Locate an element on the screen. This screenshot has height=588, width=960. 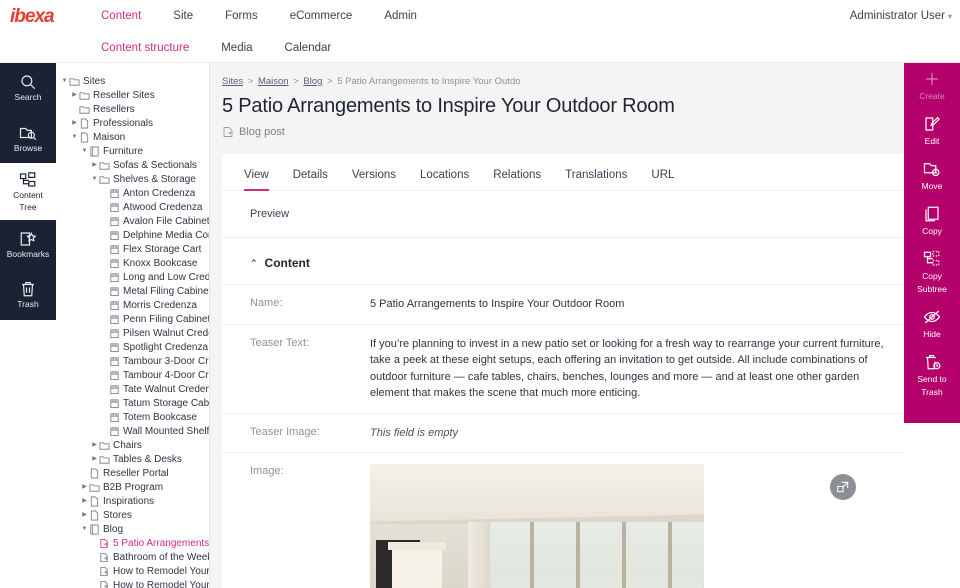
preview-row: Preview is located at coordinates (563, 214).